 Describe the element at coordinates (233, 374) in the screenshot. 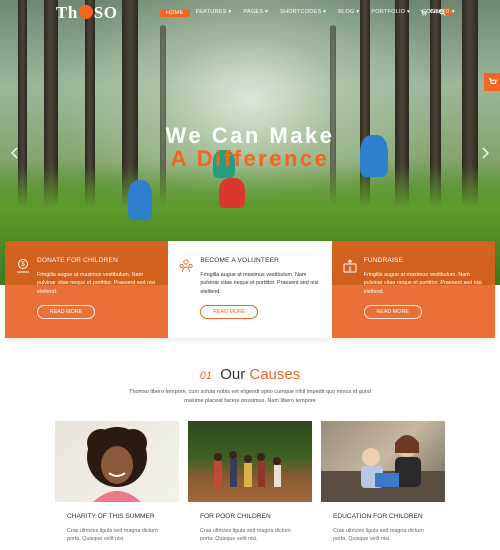

I see `section-title-word: Our` at that location.